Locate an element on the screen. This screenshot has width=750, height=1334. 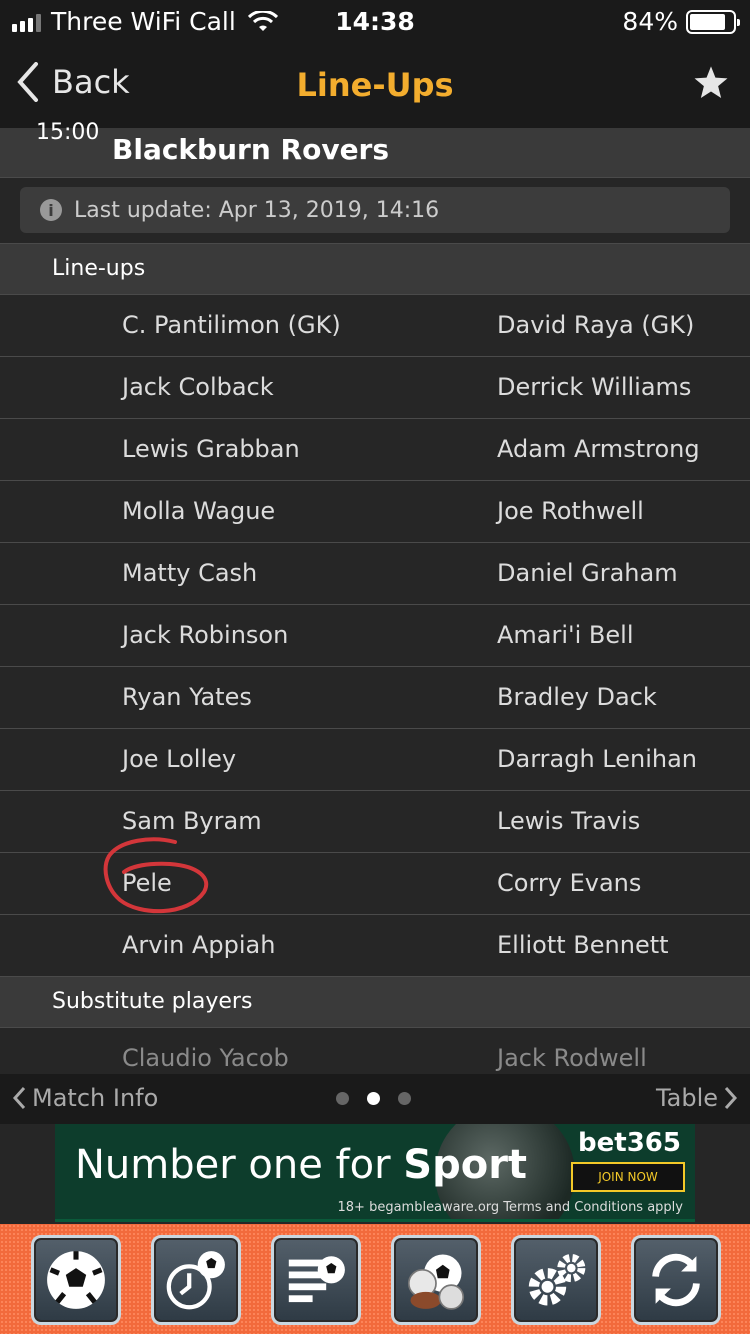
sports-balls-icon is located at coordinates (436, 1282).